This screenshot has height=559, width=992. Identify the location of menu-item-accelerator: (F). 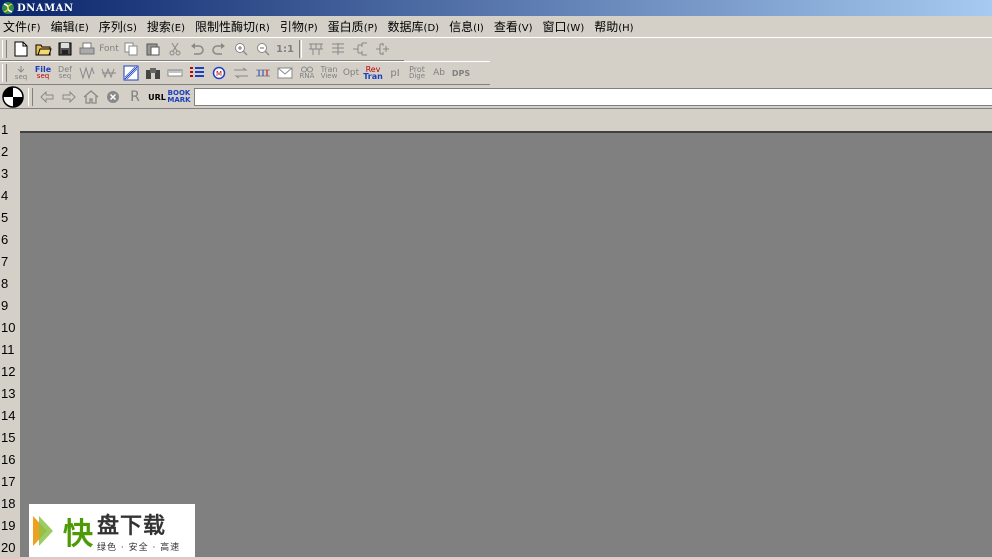
(34, 28).